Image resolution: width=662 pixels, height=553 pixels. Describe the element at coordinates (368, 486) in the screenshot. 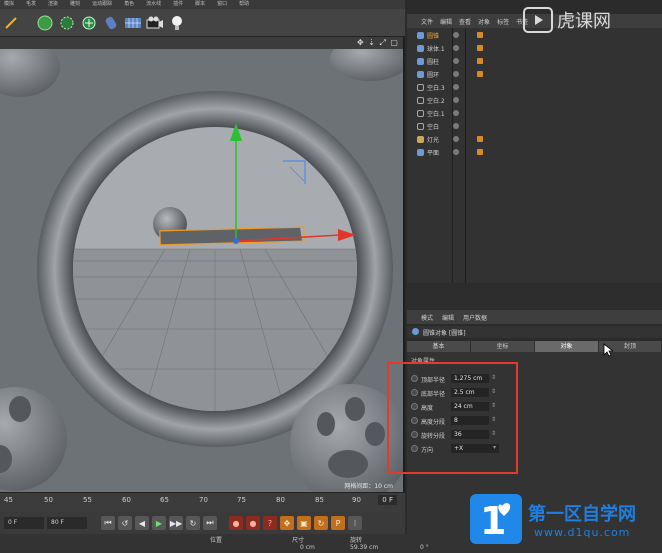

I see `grid-spacing-label: 网格间距：10 cm` at that location.